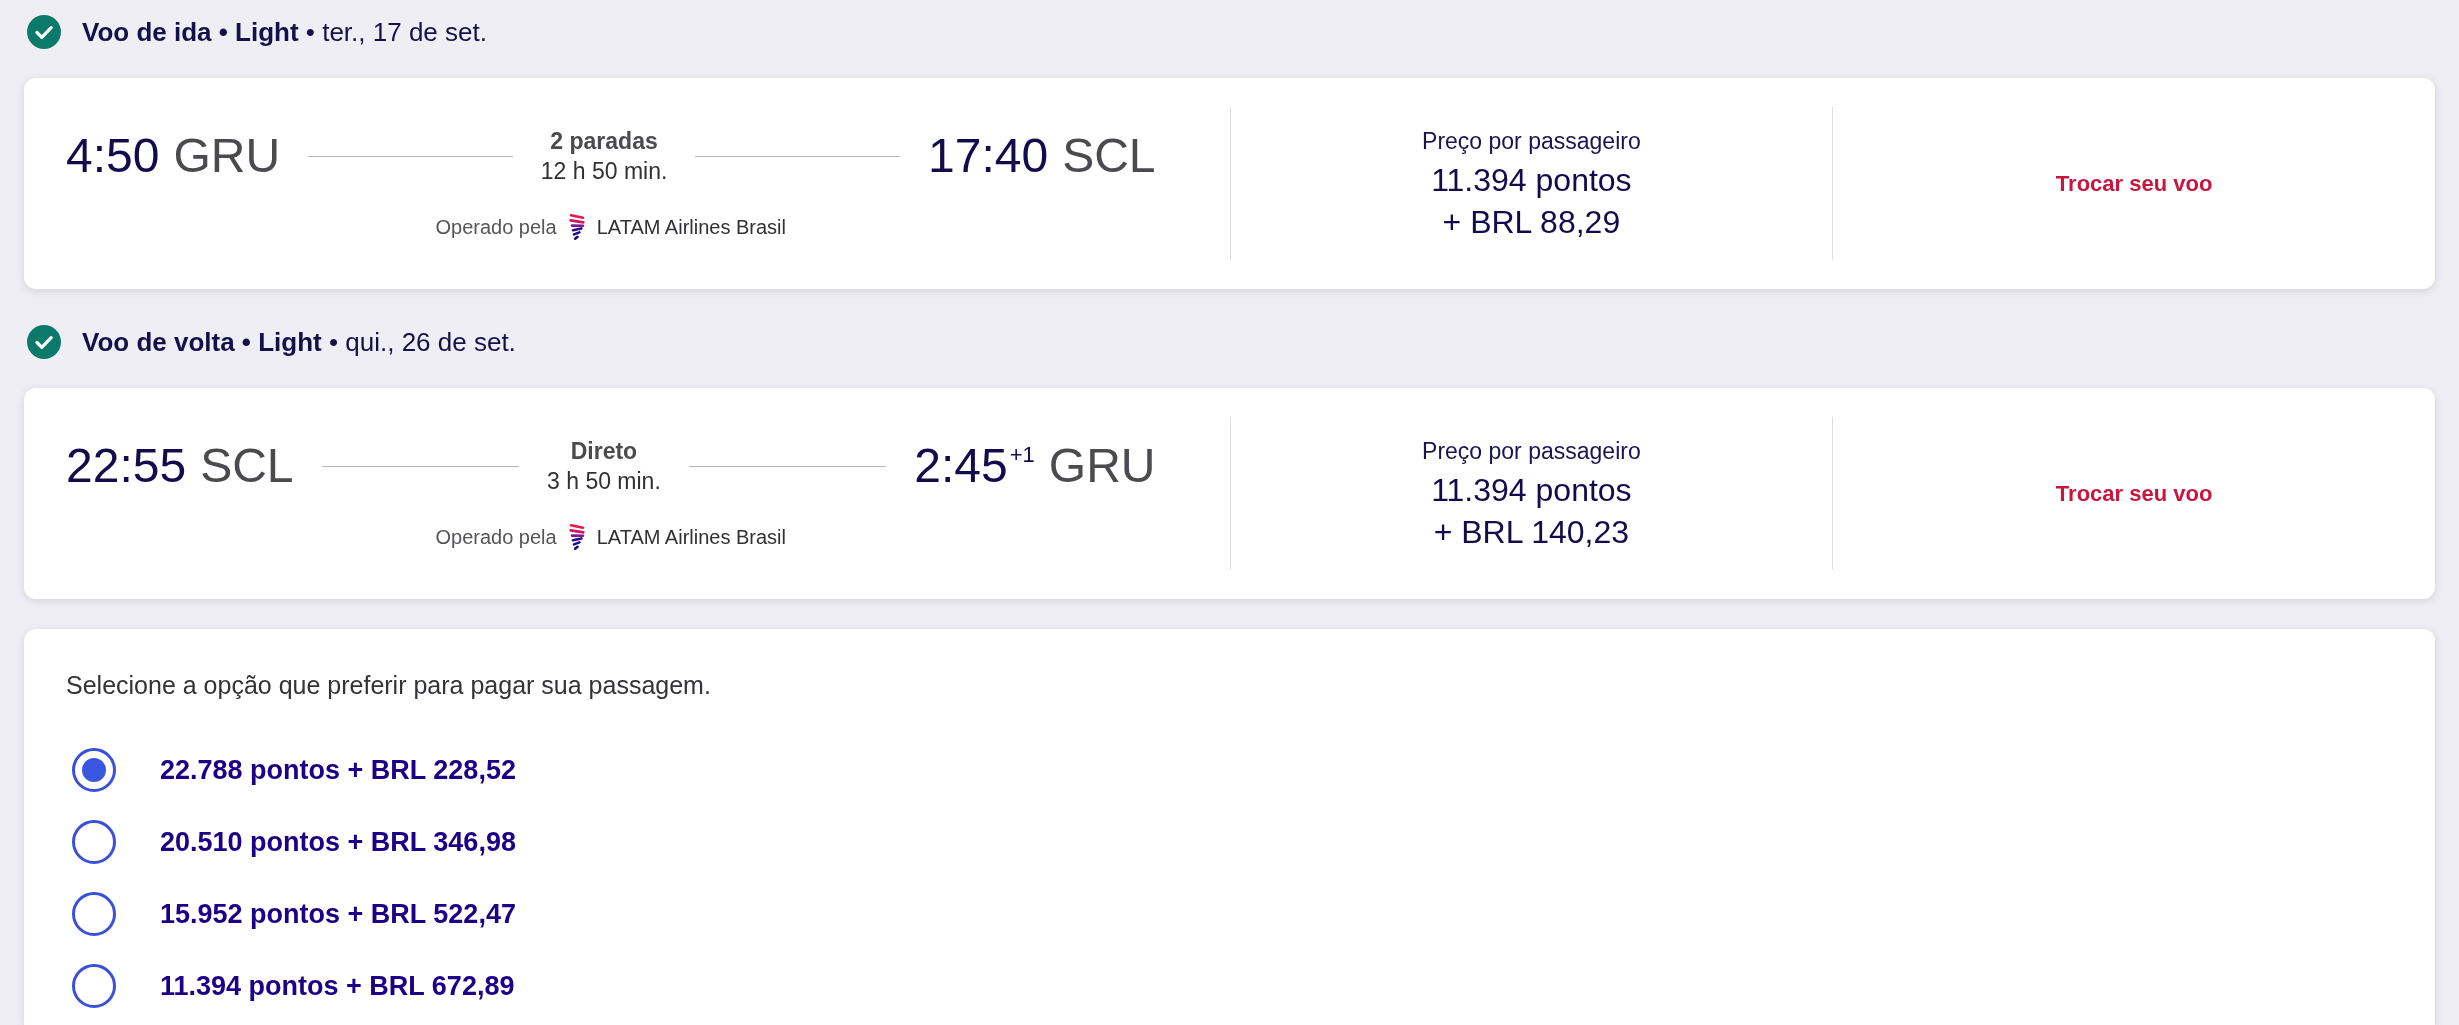 The image size is (2459, 1025). Describe the element at coordinates (338, 770) in the screenshot. I see `payment-option-label: 22.788 pontos + BRL 228,52` at that location.